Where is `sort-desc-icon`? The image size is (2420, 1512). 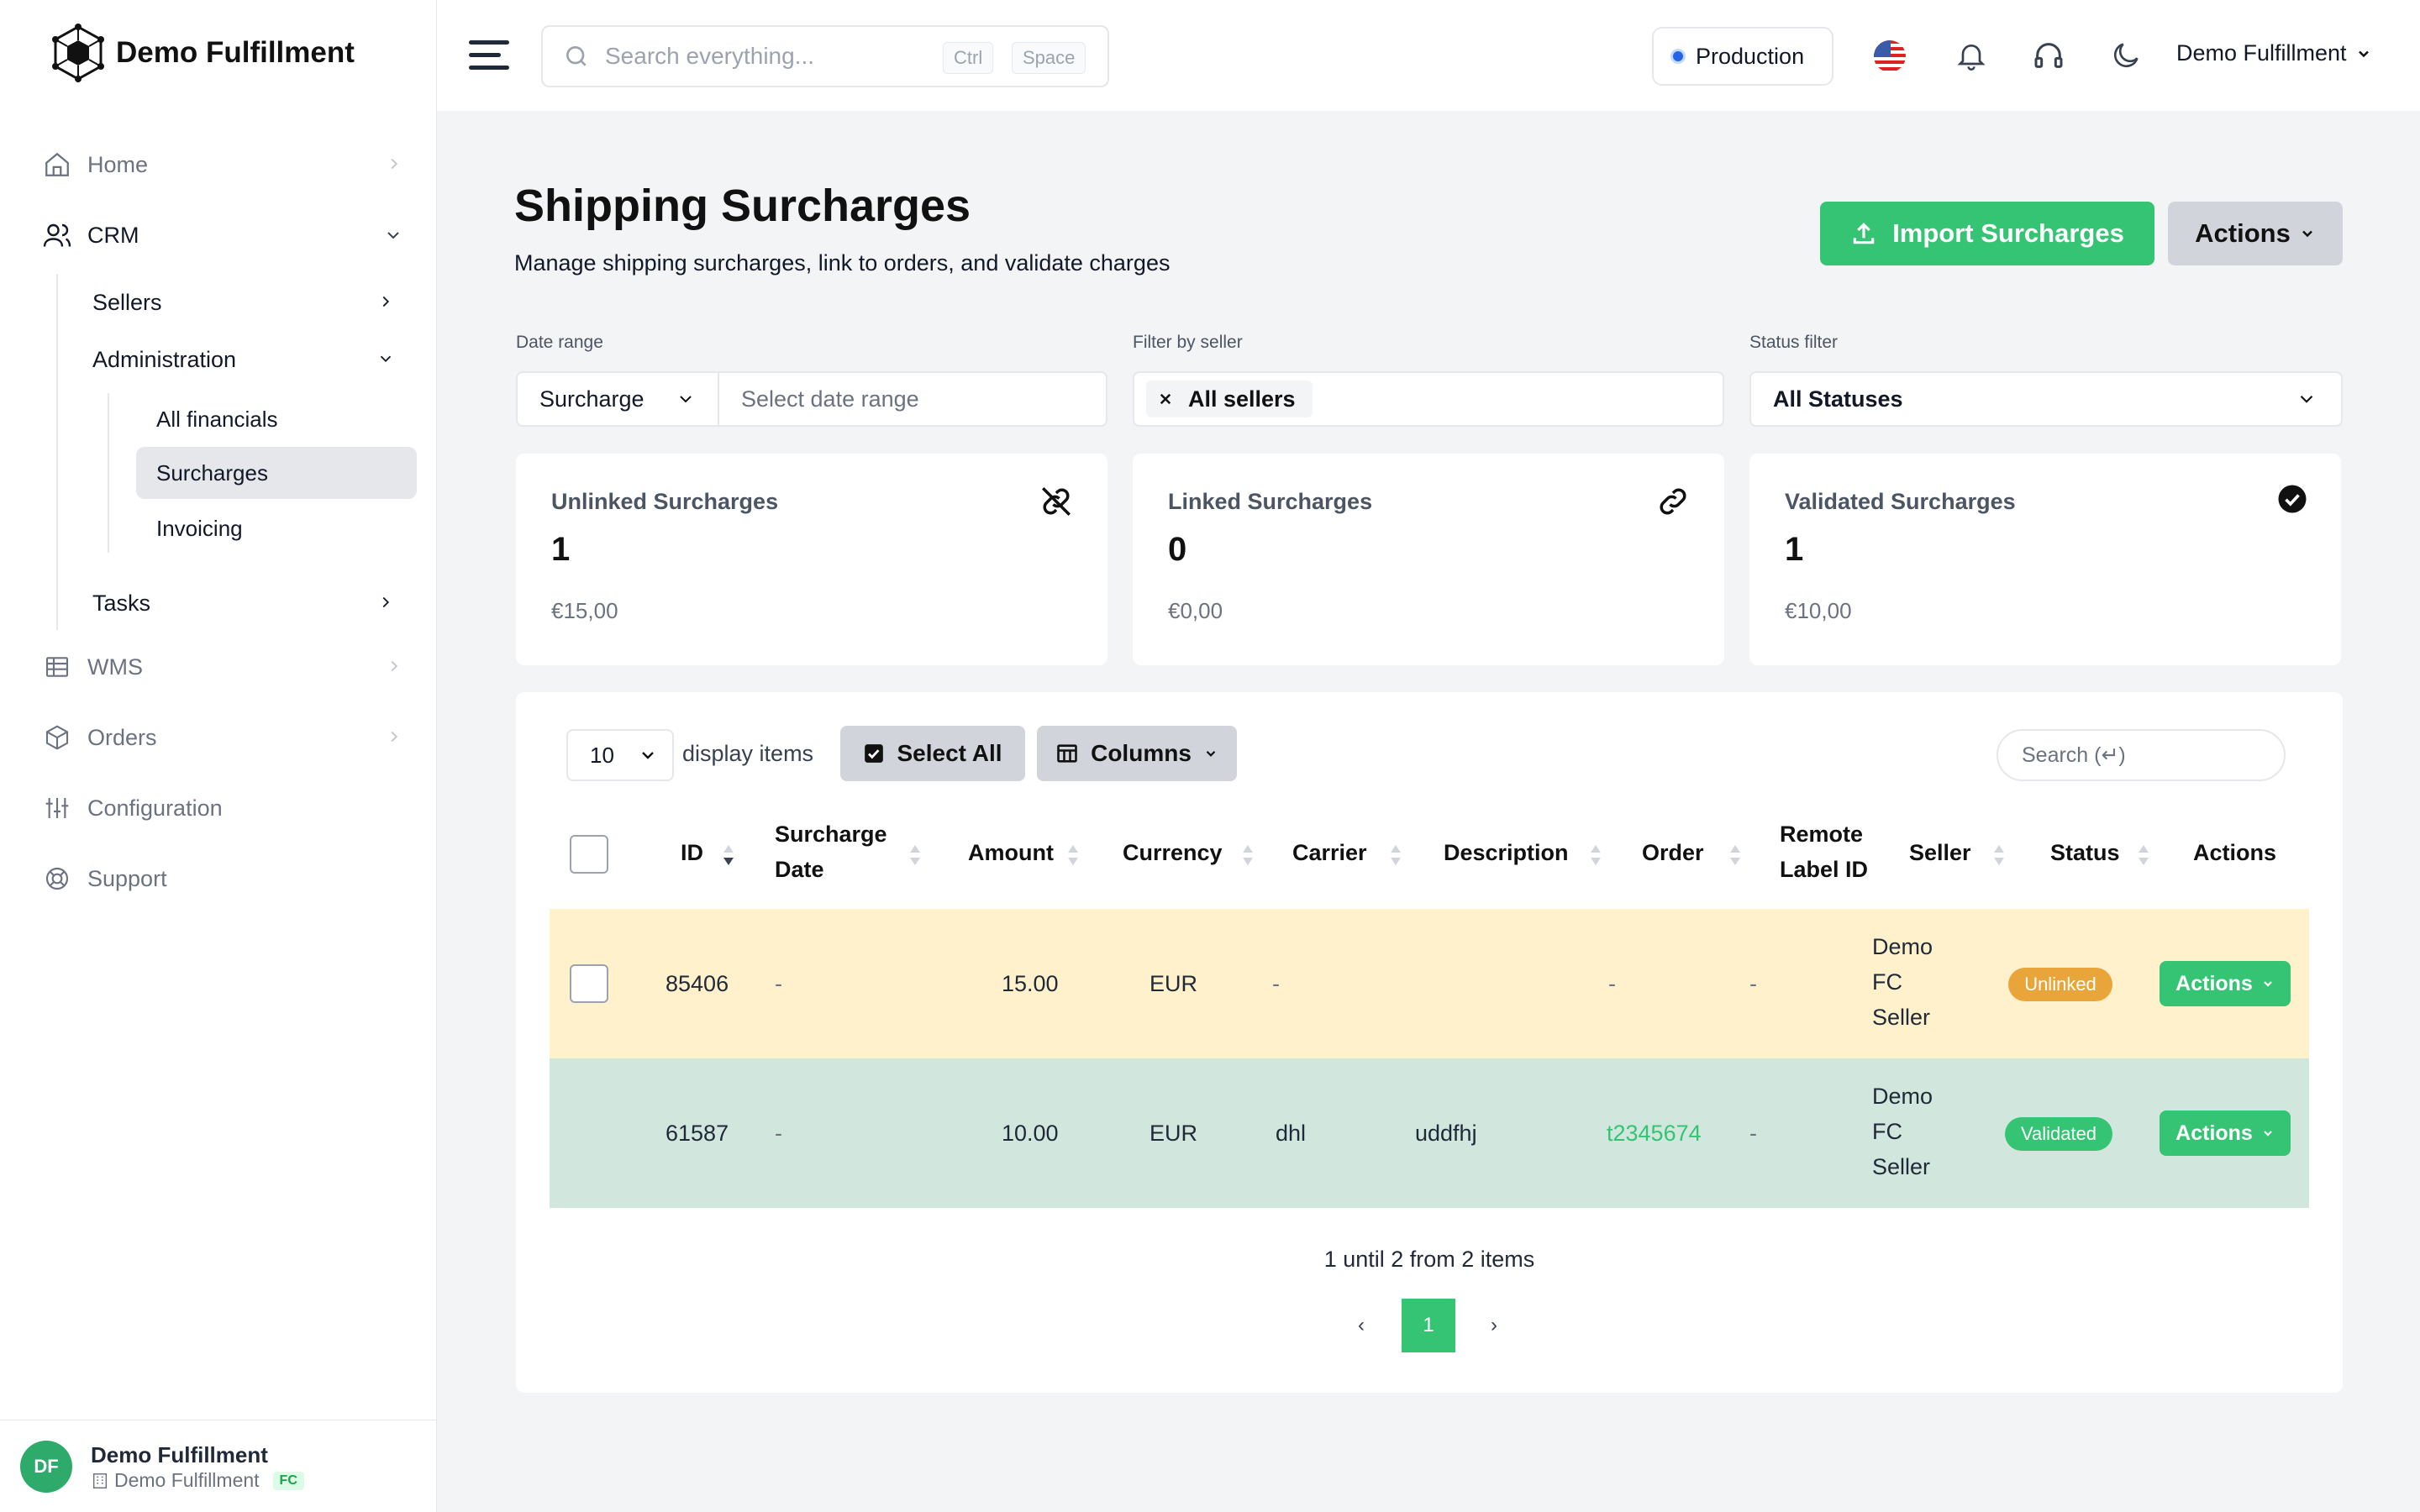
sort-desc-icon is located at coordinates (728, 855).